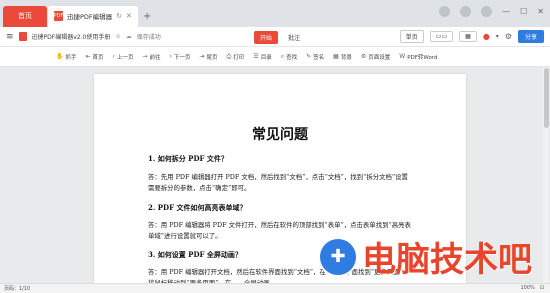  What do you see at coordinates (508, 36) in the screenshot?
I see `settings-icon: ⚙` at bounding box center [508, 36].